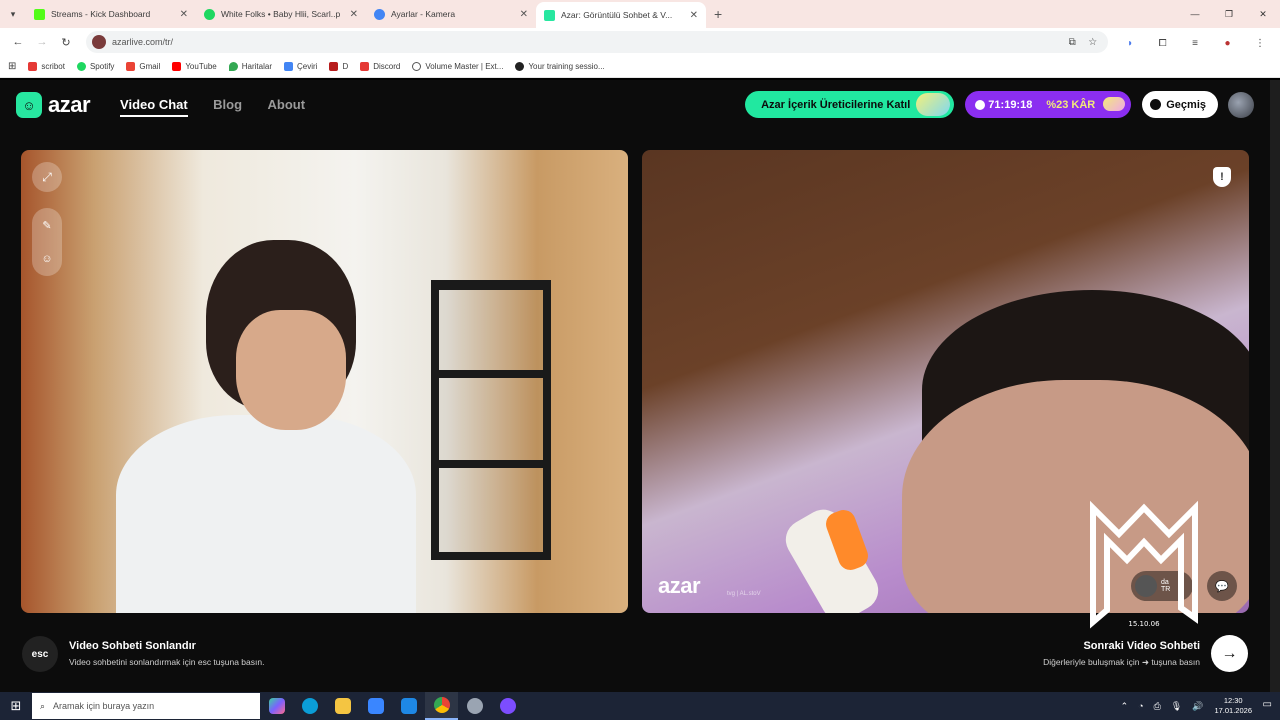  Describe the element at coordinates (1275, 386) in the screenshot. I see `page-scrollbar` at that location.